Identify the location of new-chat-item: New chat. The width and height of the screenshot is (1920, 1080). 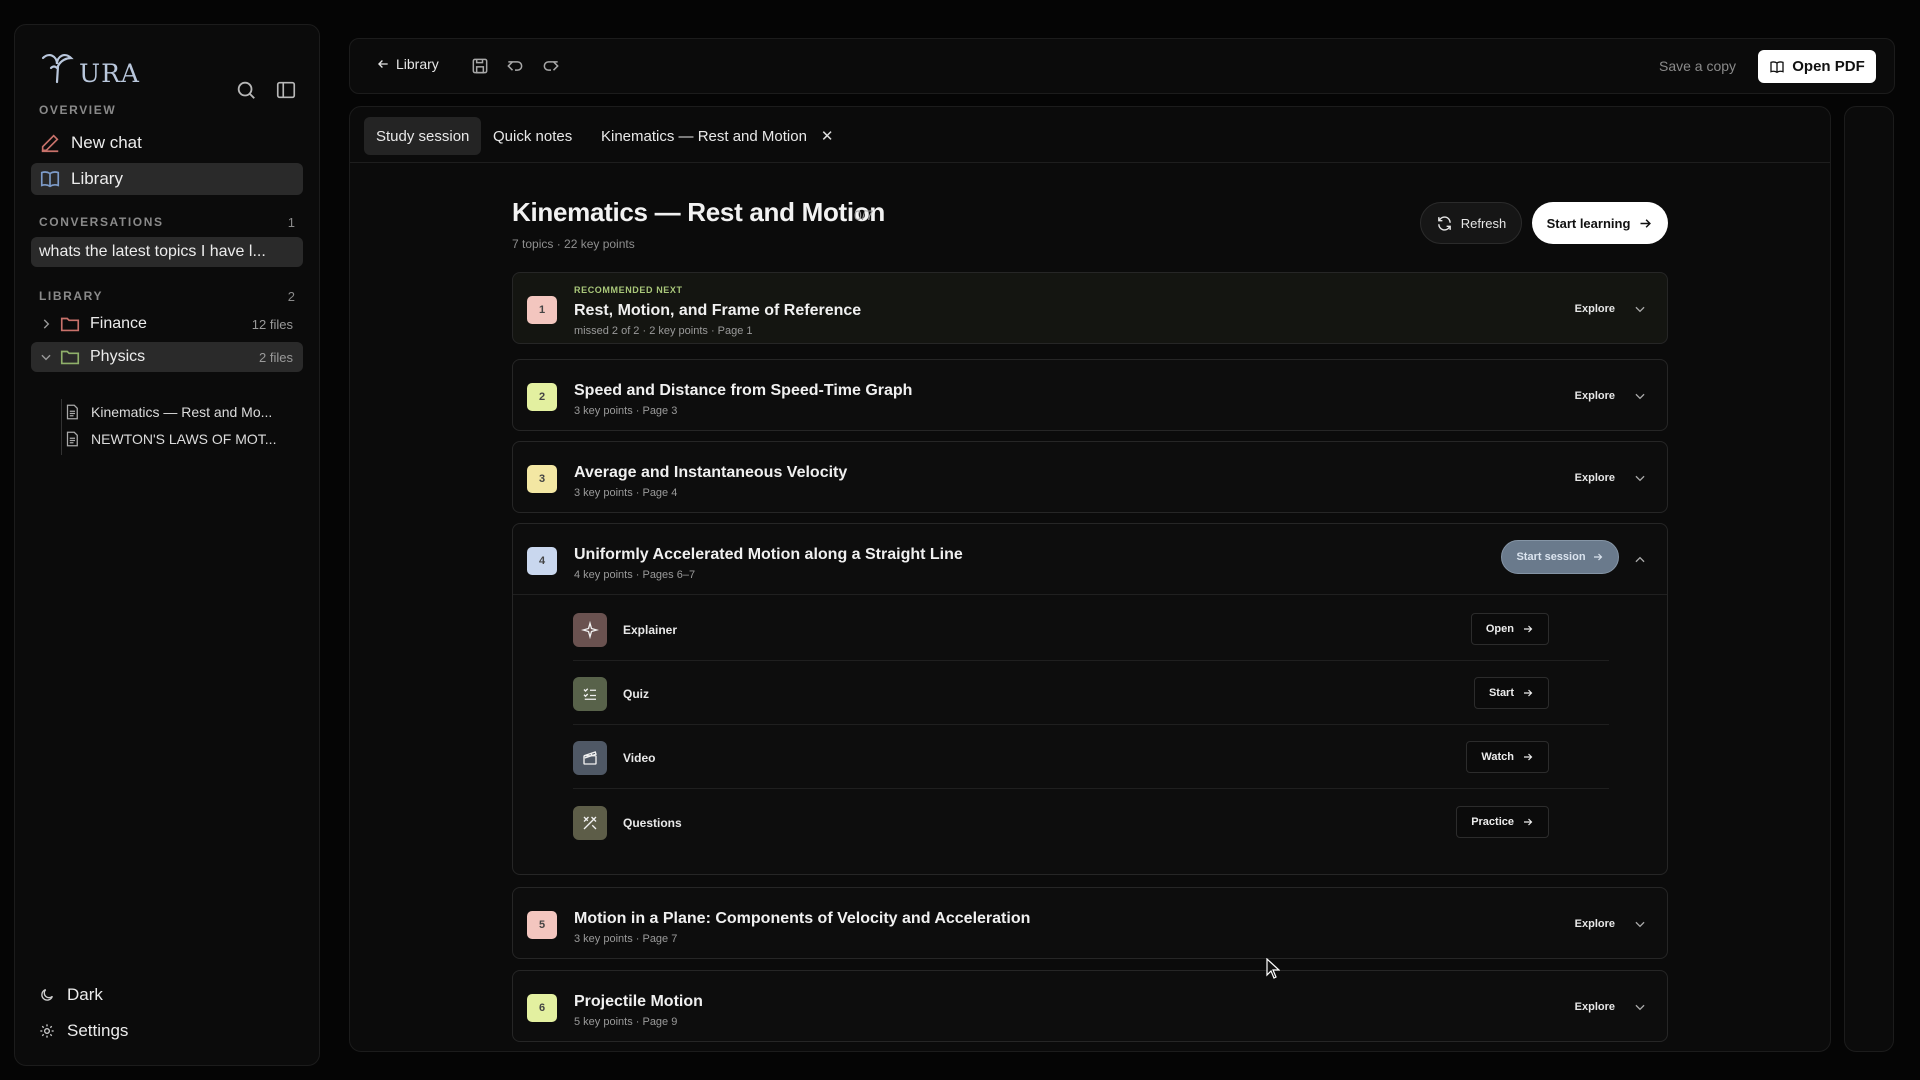
(167, 143).